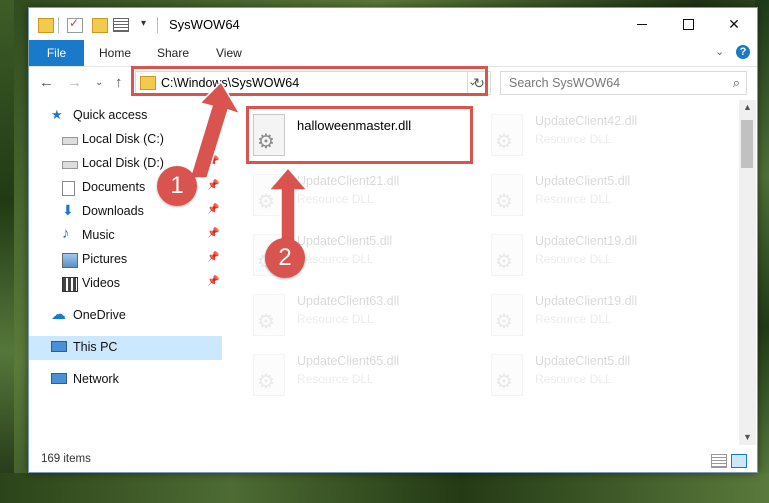 The width and height of the screenshot is (769, 503). What do you see at coordinates (736, 83) in the screenshot?
I see `search-icon: ⌕` at bounding box center [736, 83].